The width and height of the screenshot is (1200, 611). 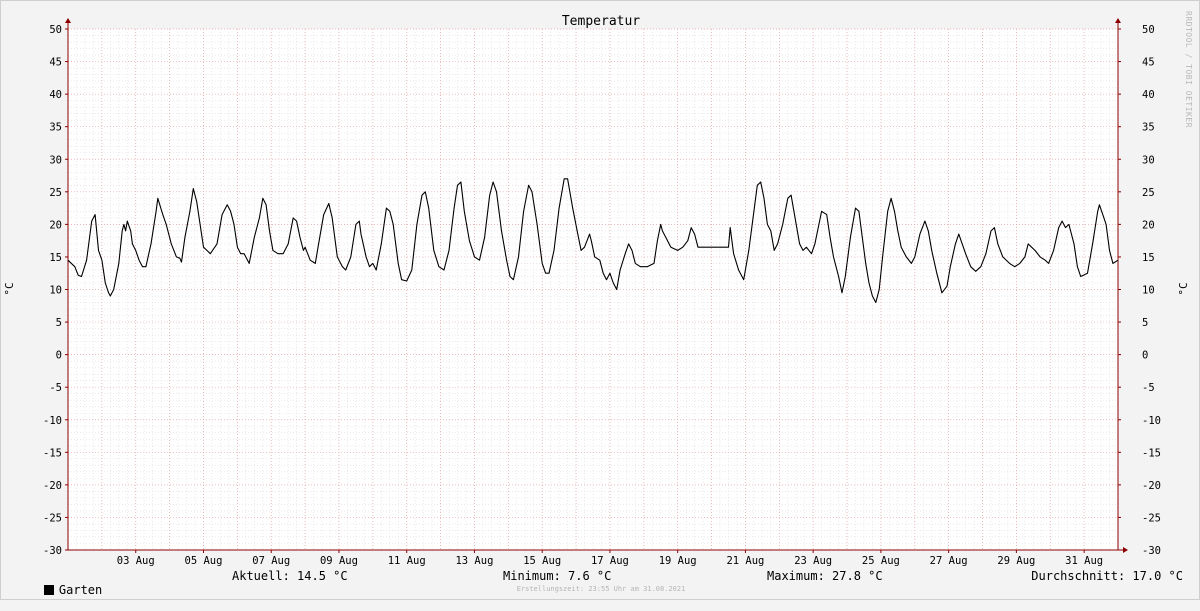 What do you see at coordinates (59, 323) in the screenshot?
I see `y-tick-label-left: 5` at bounding box center [59, 323].